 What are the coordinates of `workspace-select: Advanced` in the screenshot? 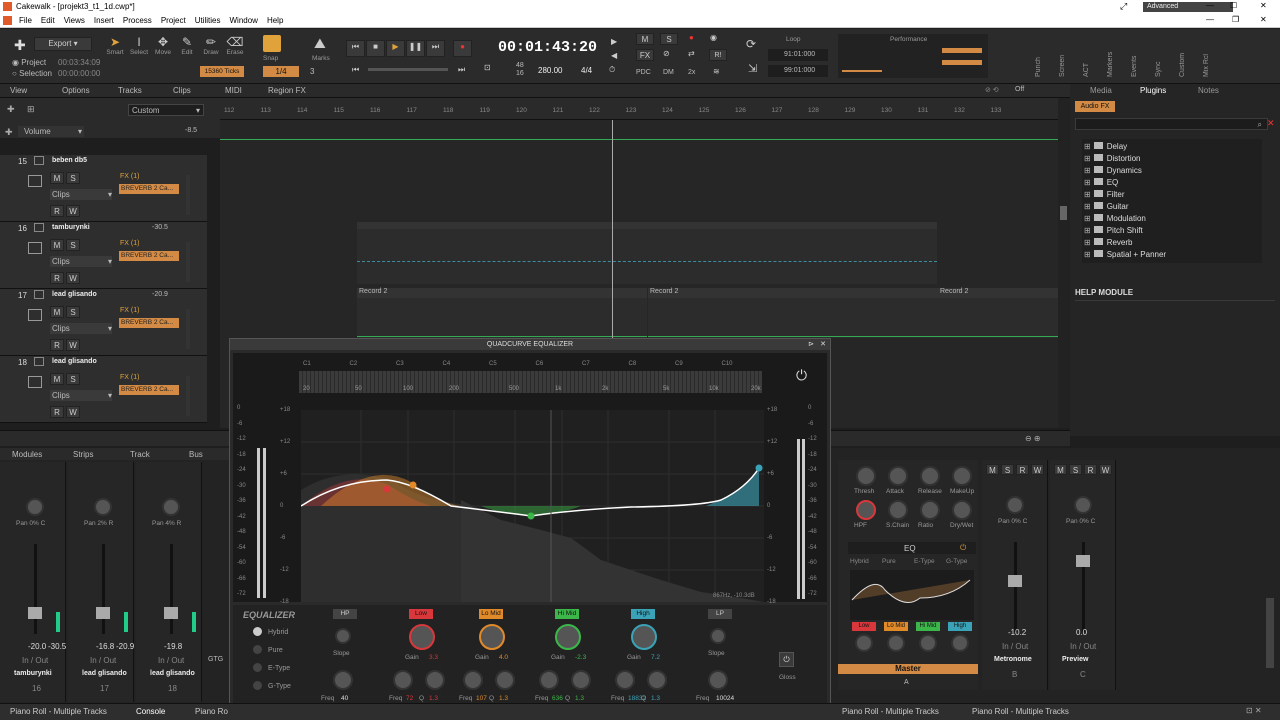 It's located at (1188, 7).